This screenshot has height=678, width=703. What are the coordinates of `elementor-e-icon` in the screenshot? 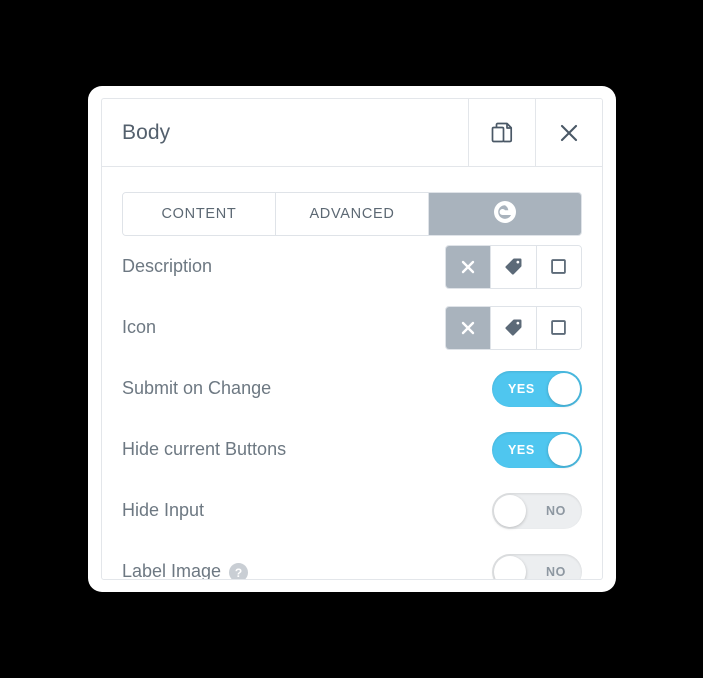 It's located at (505, 214).